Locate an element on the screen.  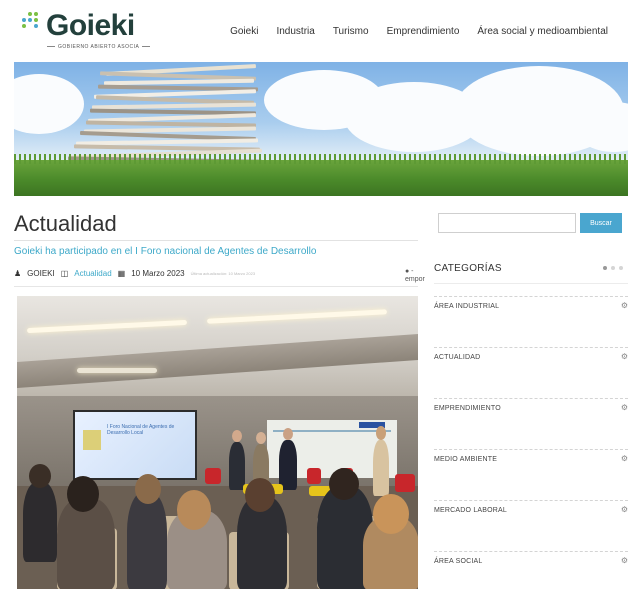
grass is located at coordinates (321, 175).